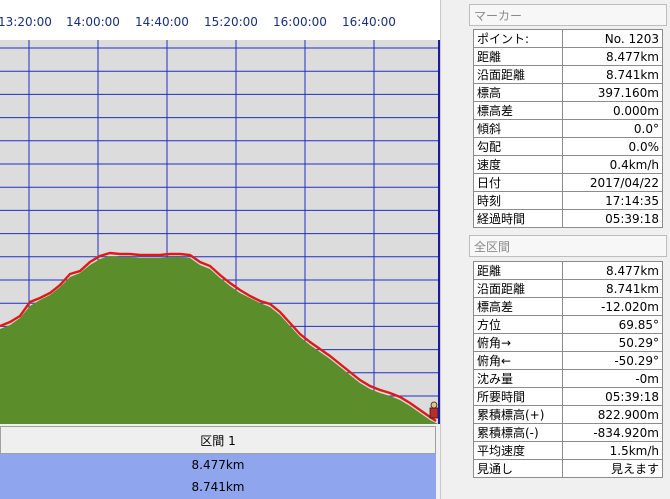  Describe the element at coordinates (231, 22) in the screenshot. I see `time-tick: 15:20:00` at that location.